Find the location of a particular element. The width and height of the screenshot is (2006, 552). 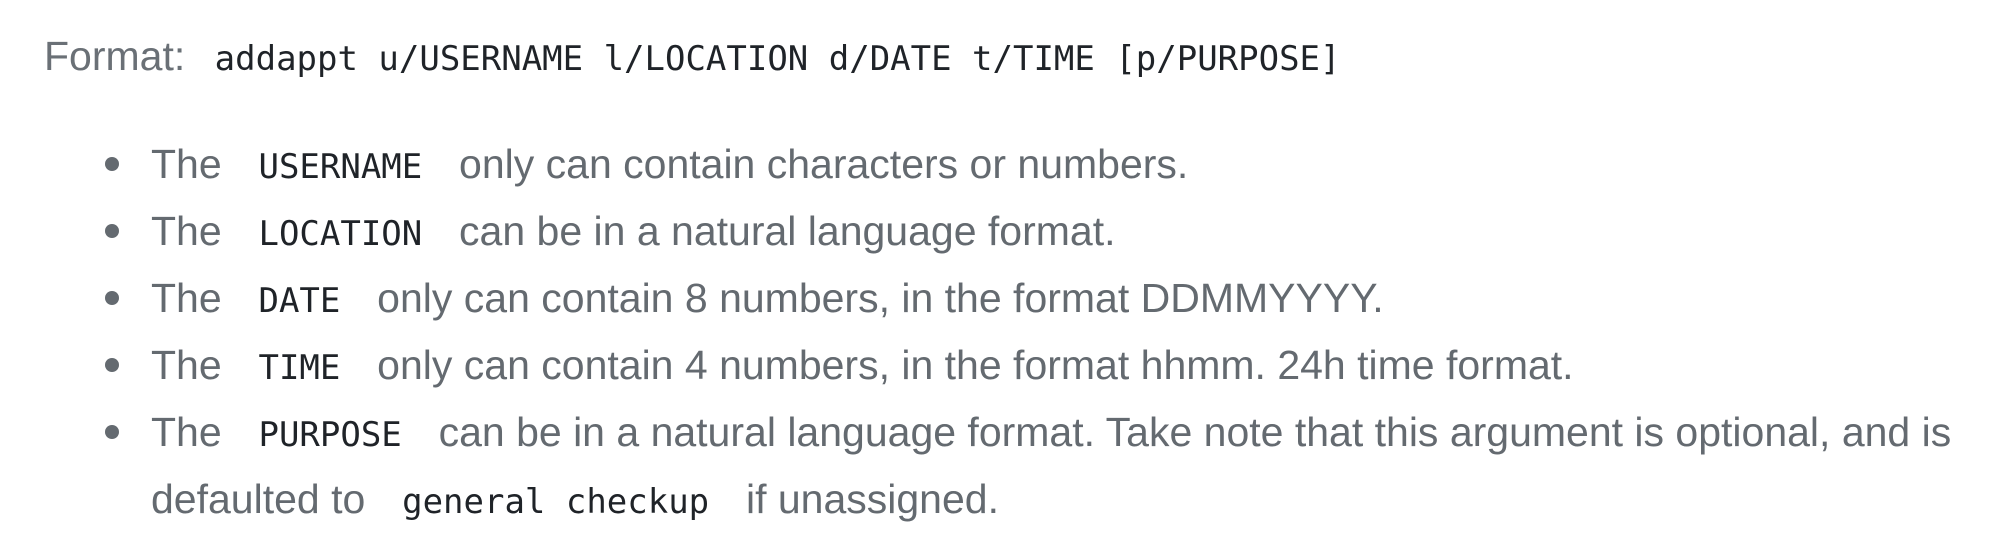

bullet-suffix-2: if unassigned. is located at coordinates (872, 499).